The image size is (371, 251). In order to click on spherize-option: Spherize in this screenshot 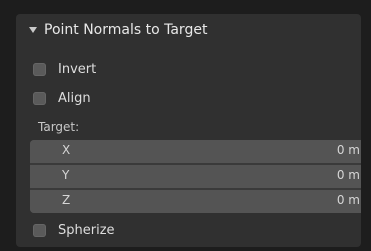, I will do `click(74, 230)`.